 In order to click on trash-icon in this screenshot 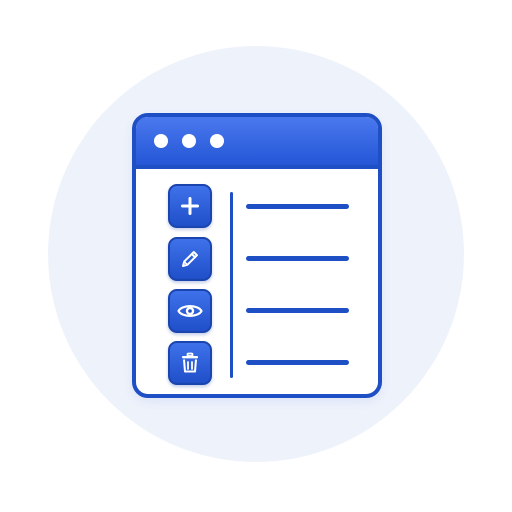, I will do `click(190, 362)`.